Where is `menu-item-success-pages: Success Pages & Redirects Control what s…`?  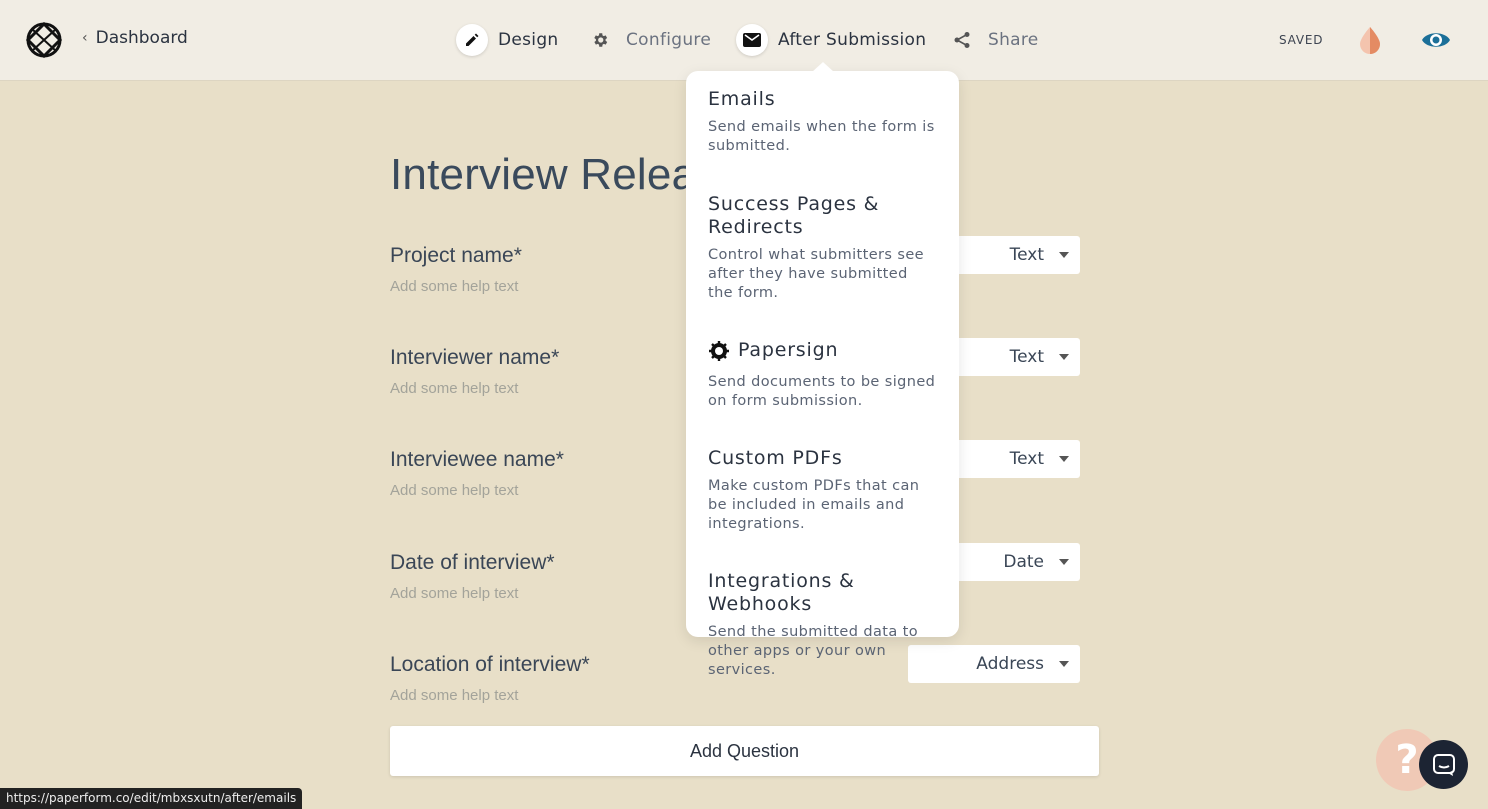 menu-item-success-pages: Success Pages & Redirects Control what s… is located at coordinates (822, 248).